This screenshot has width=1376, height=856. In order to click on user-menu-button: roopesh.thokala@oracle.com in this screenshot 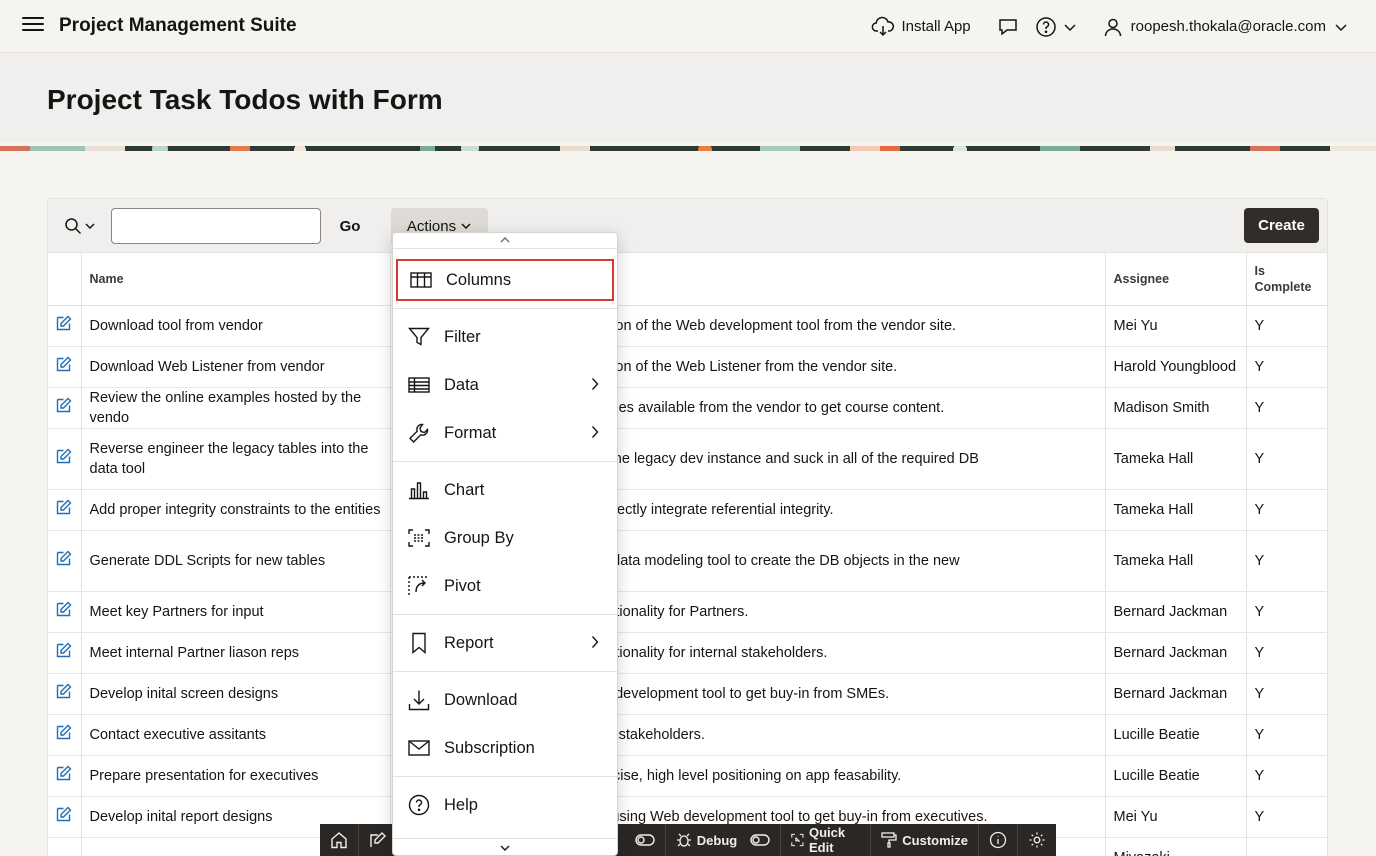, I will do `click(1225, 27)`.